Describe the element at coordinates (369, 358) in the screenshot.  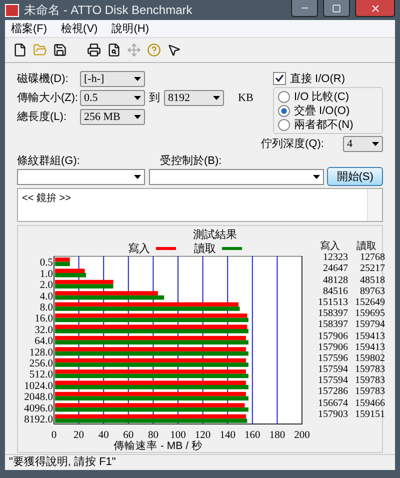
I see `table-cell-text: 159802` at that location.